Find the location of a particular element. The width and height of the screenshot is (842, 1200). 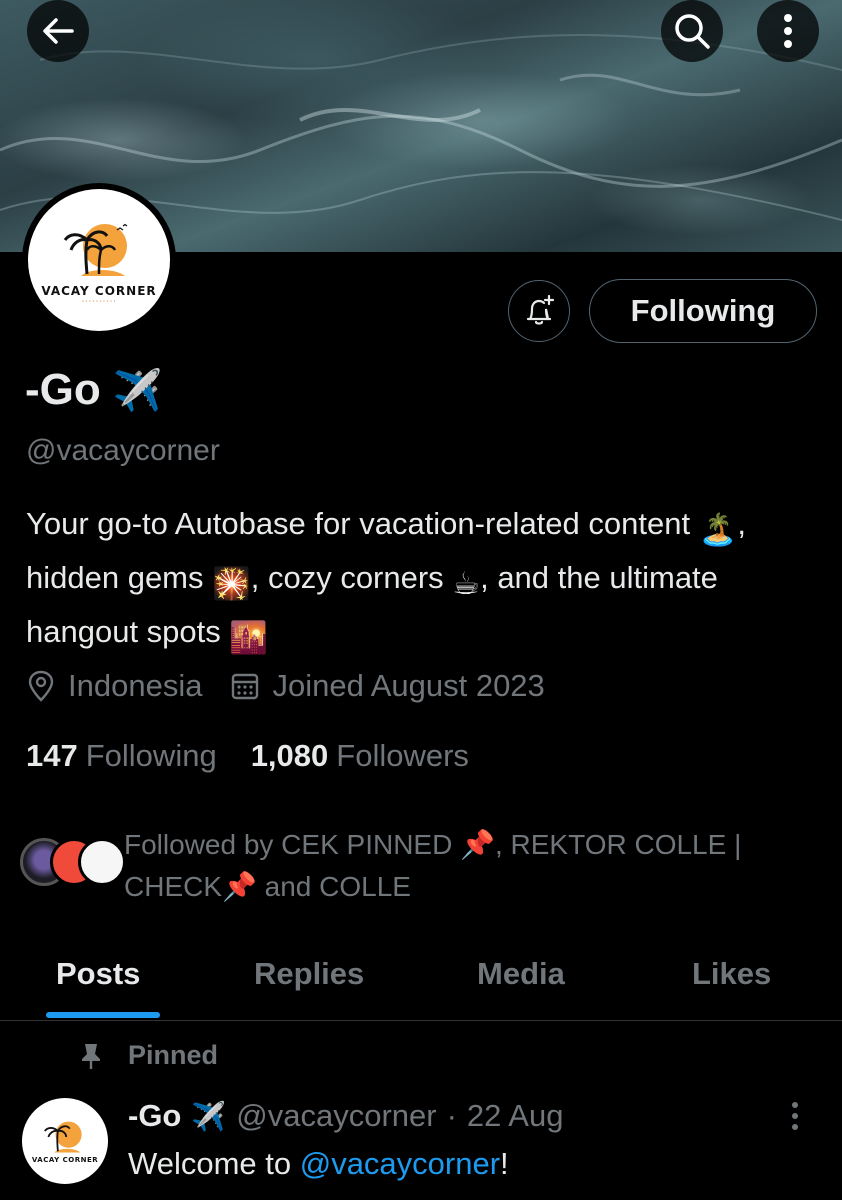

followers-label: Followers is located at coordinates (402, 755).